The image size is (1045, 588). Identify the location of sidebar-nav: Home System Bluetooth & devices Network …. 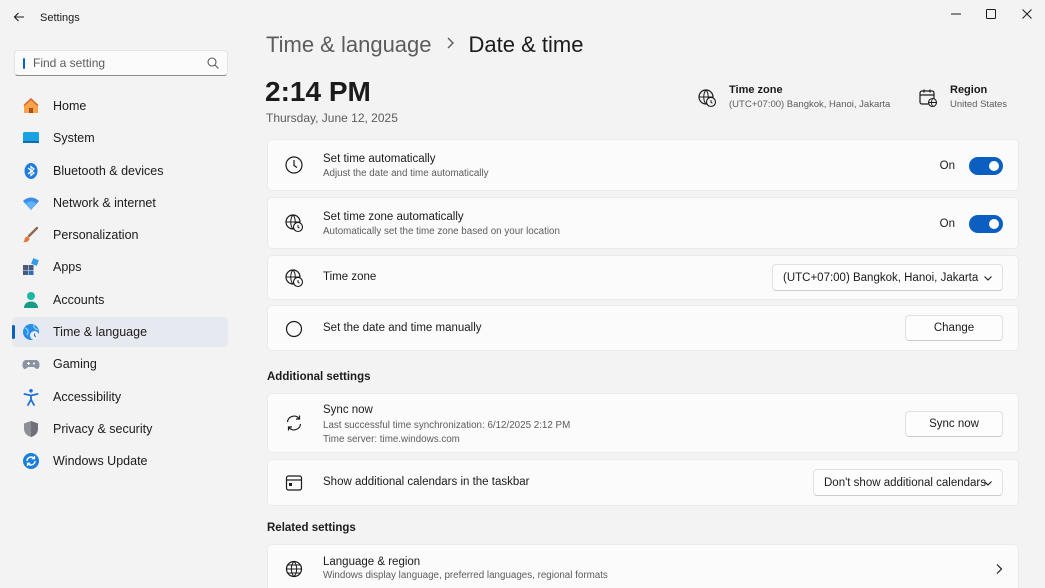
(120, 285).